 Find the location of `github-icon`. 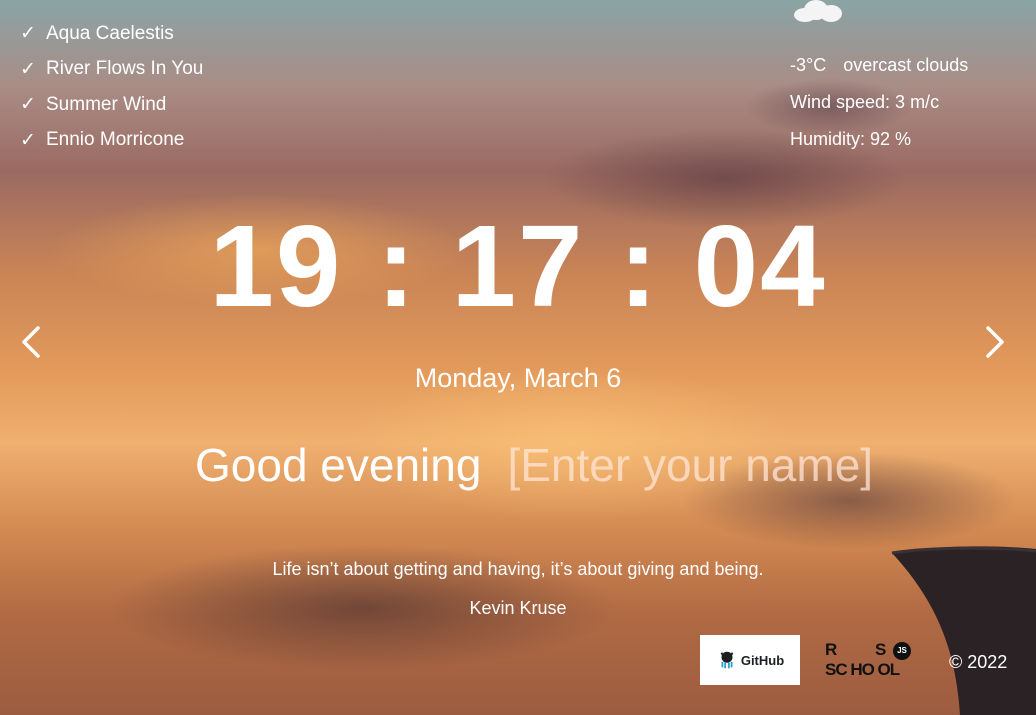

github-icon is located at coordinates (727, 660).